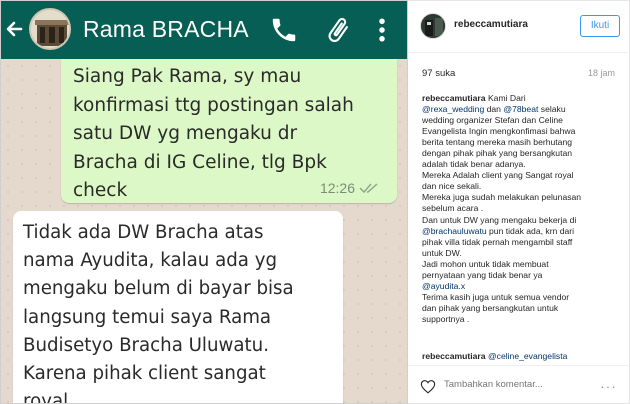  What do you see at coordinates (454, 231) in the screenshot?
I see `mention-link: @brachauluwatu` at bounding box center [454, 231].